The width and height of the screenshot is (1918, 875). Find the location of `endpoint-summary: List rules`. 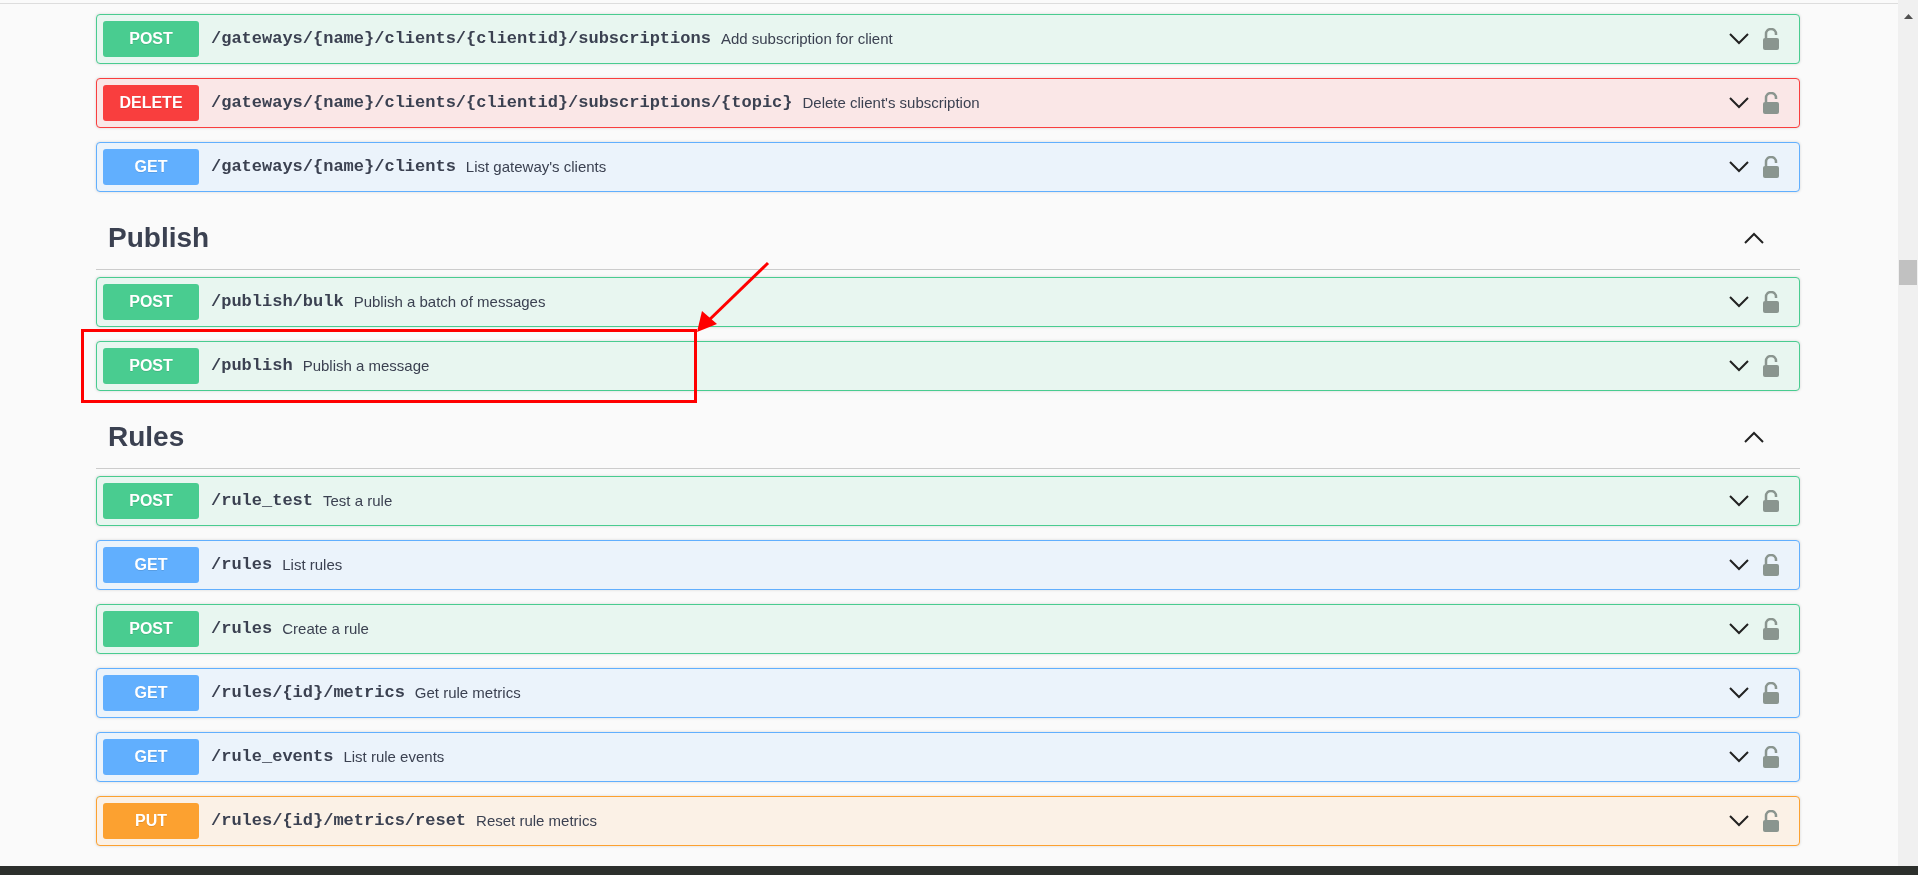

endpoint-summary: List rules is located at coordinates (312, 564).